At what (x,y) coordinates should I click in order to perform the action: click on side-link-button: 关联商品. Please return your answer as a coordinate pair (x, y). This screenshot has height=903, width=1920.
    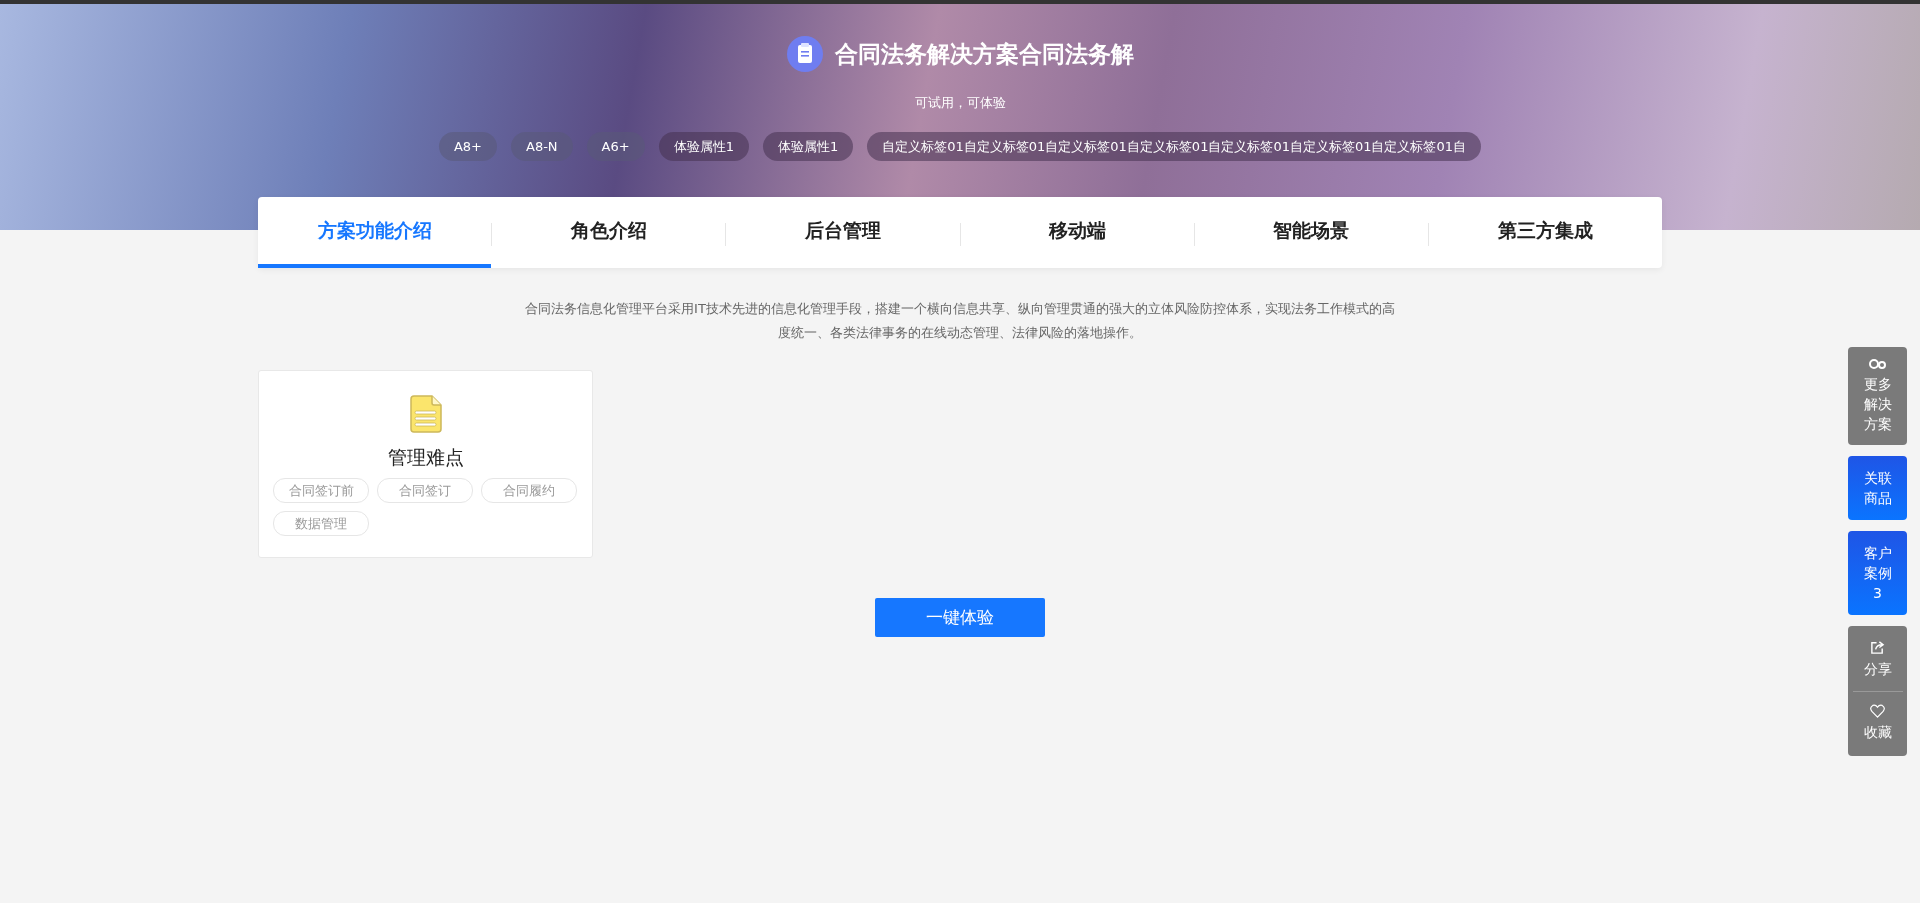
    Looking at the image, I should click on (1877, 488).